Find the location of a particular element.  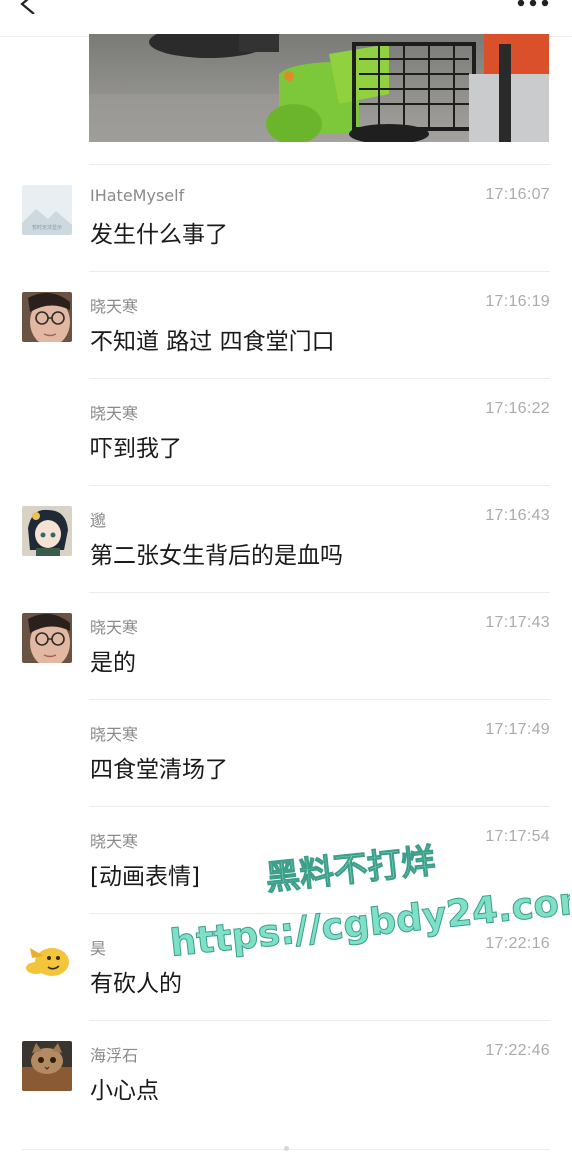

message-row: 晓天寒 17:17:54 [动画表情] is located at coordinates (286, 859).